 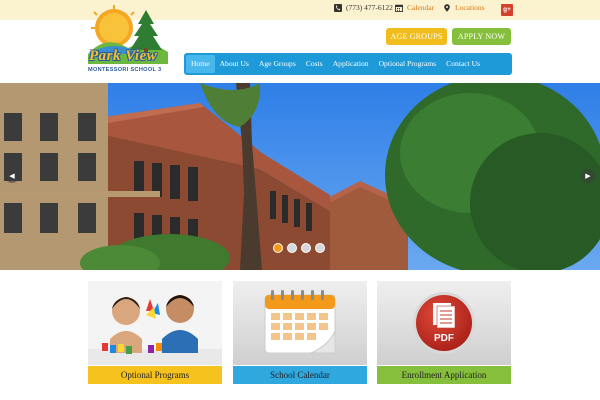 What do you see at coordinates (463, 64) in the screenshot?
I see `nav-item-contact-us: Contact Us` at bounding box center [463, 64].